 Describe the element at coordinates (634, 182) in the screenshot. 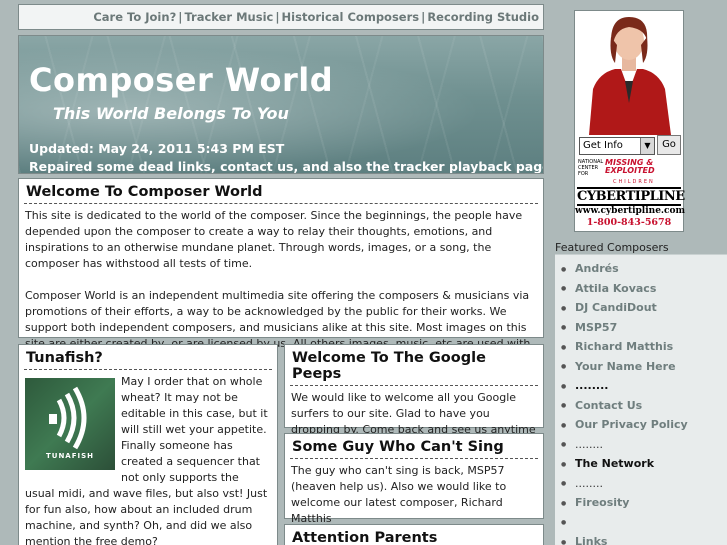

I see `ad-children-text: CHILDREN` at that location.